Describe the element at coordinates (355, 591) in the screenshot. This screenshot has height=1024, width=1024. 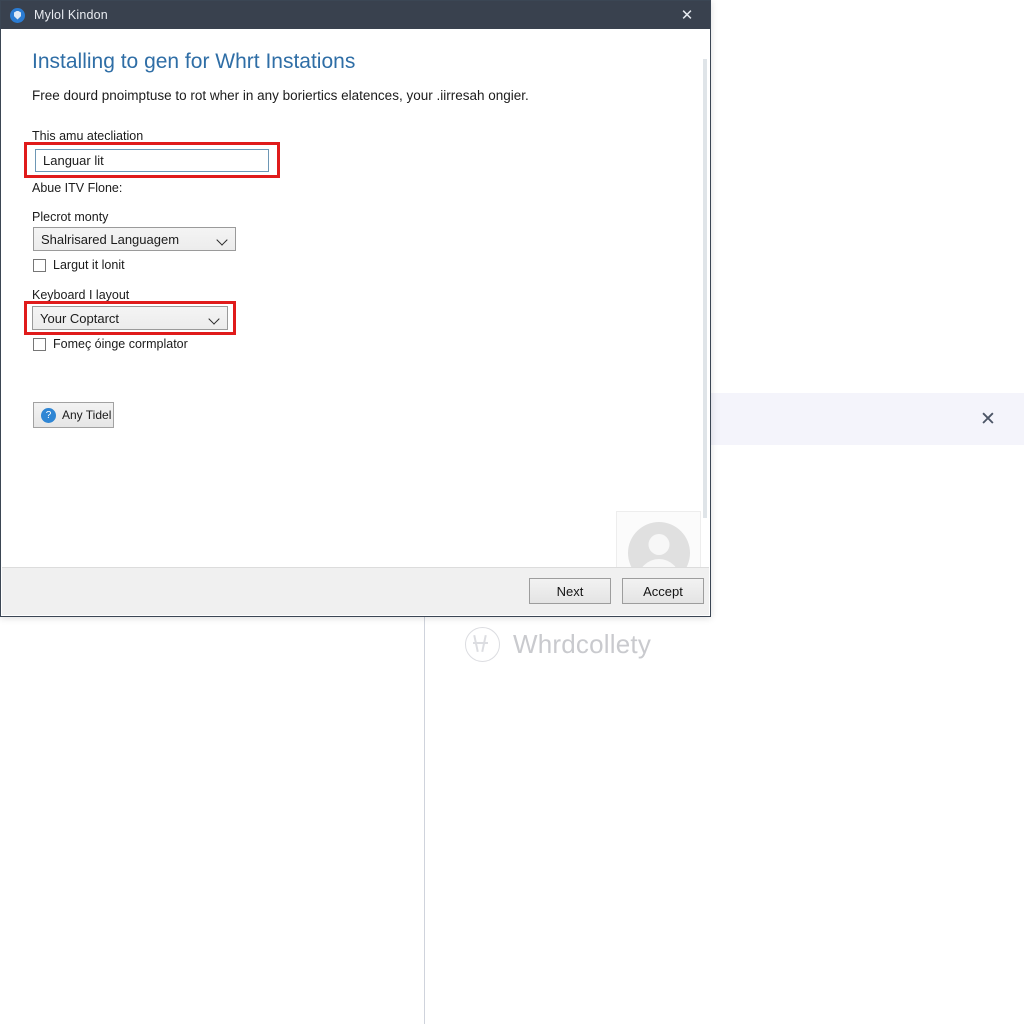
I see `dialog-footer: Next Accept` at that location.